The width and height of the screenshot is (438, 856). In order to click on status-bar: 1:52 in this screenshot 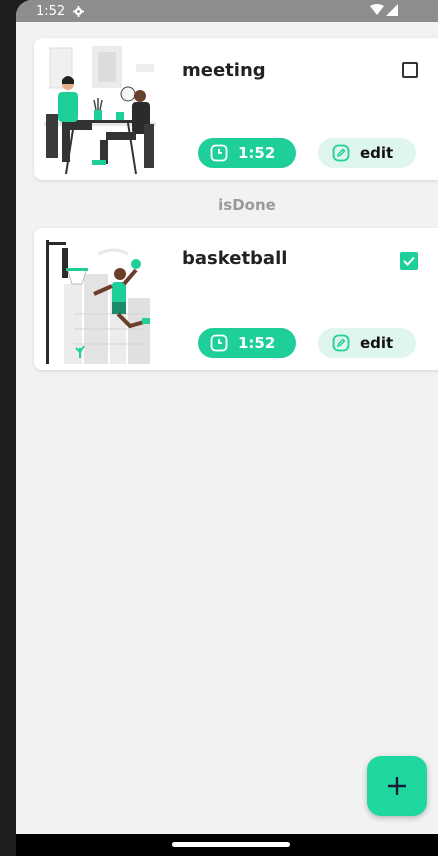, I will do `click(227, 11)`.